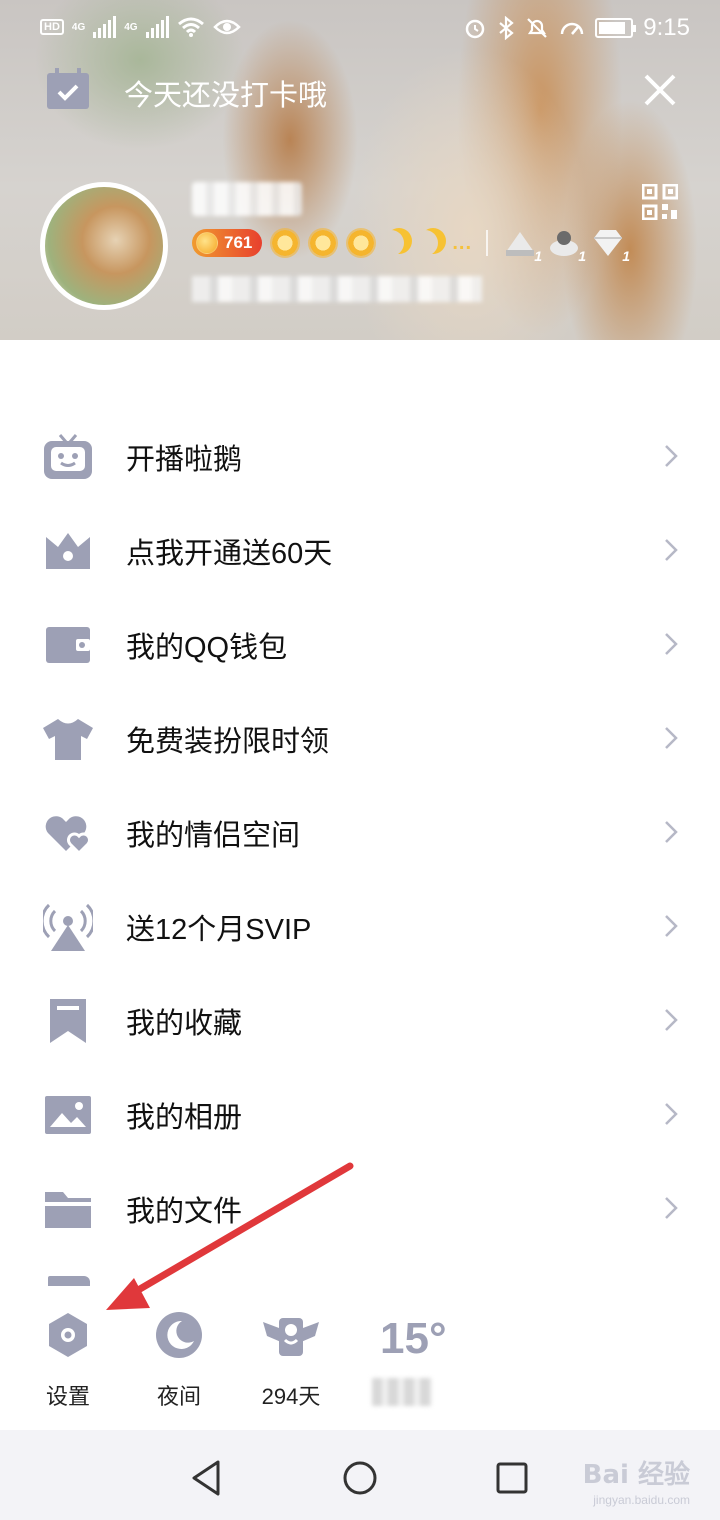 The height and width of the screenshot is (1520, 720). What do you see at coordinates (67, 1396) in the screenshot?
I see `settings-label: 设置` at bounding box center [67, 1396].